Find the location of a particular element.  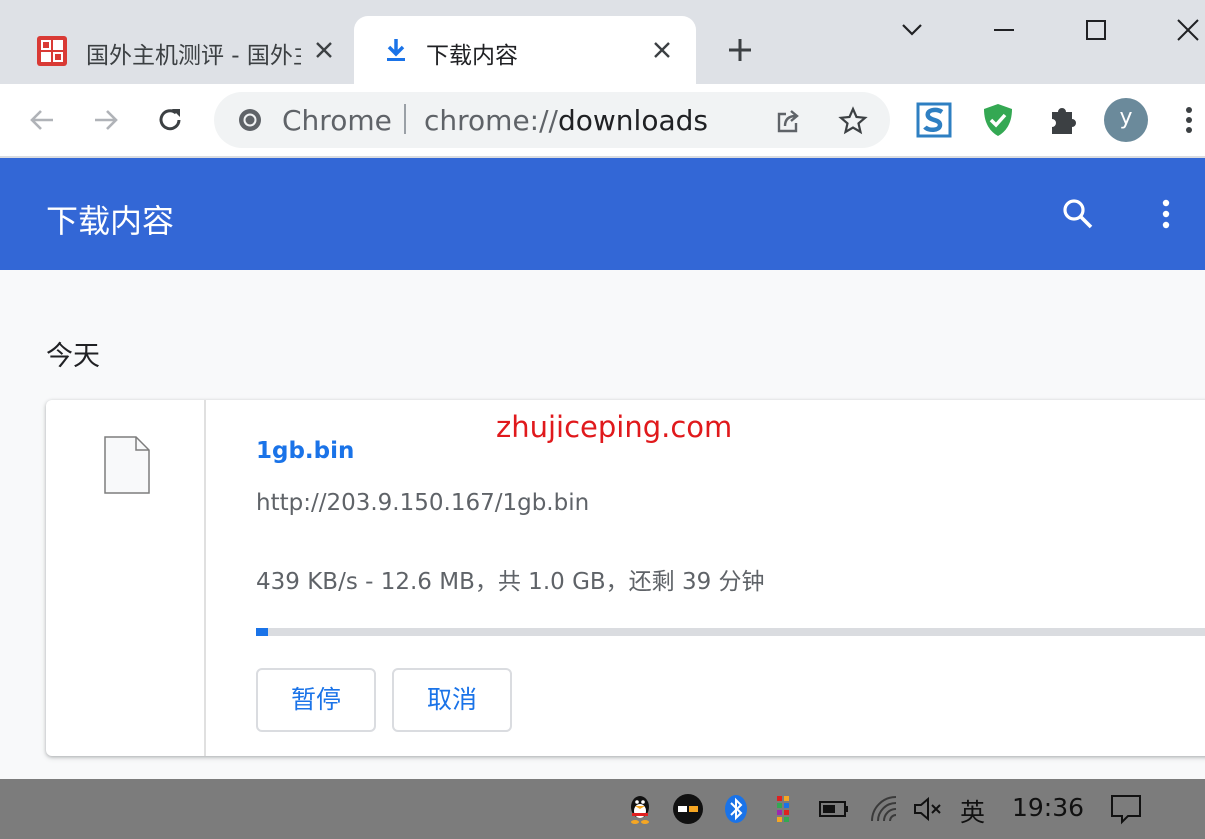

tab-strip: 国外主机测评 - 国外主机测评 下载内容 is located at coordinates (602, 42).